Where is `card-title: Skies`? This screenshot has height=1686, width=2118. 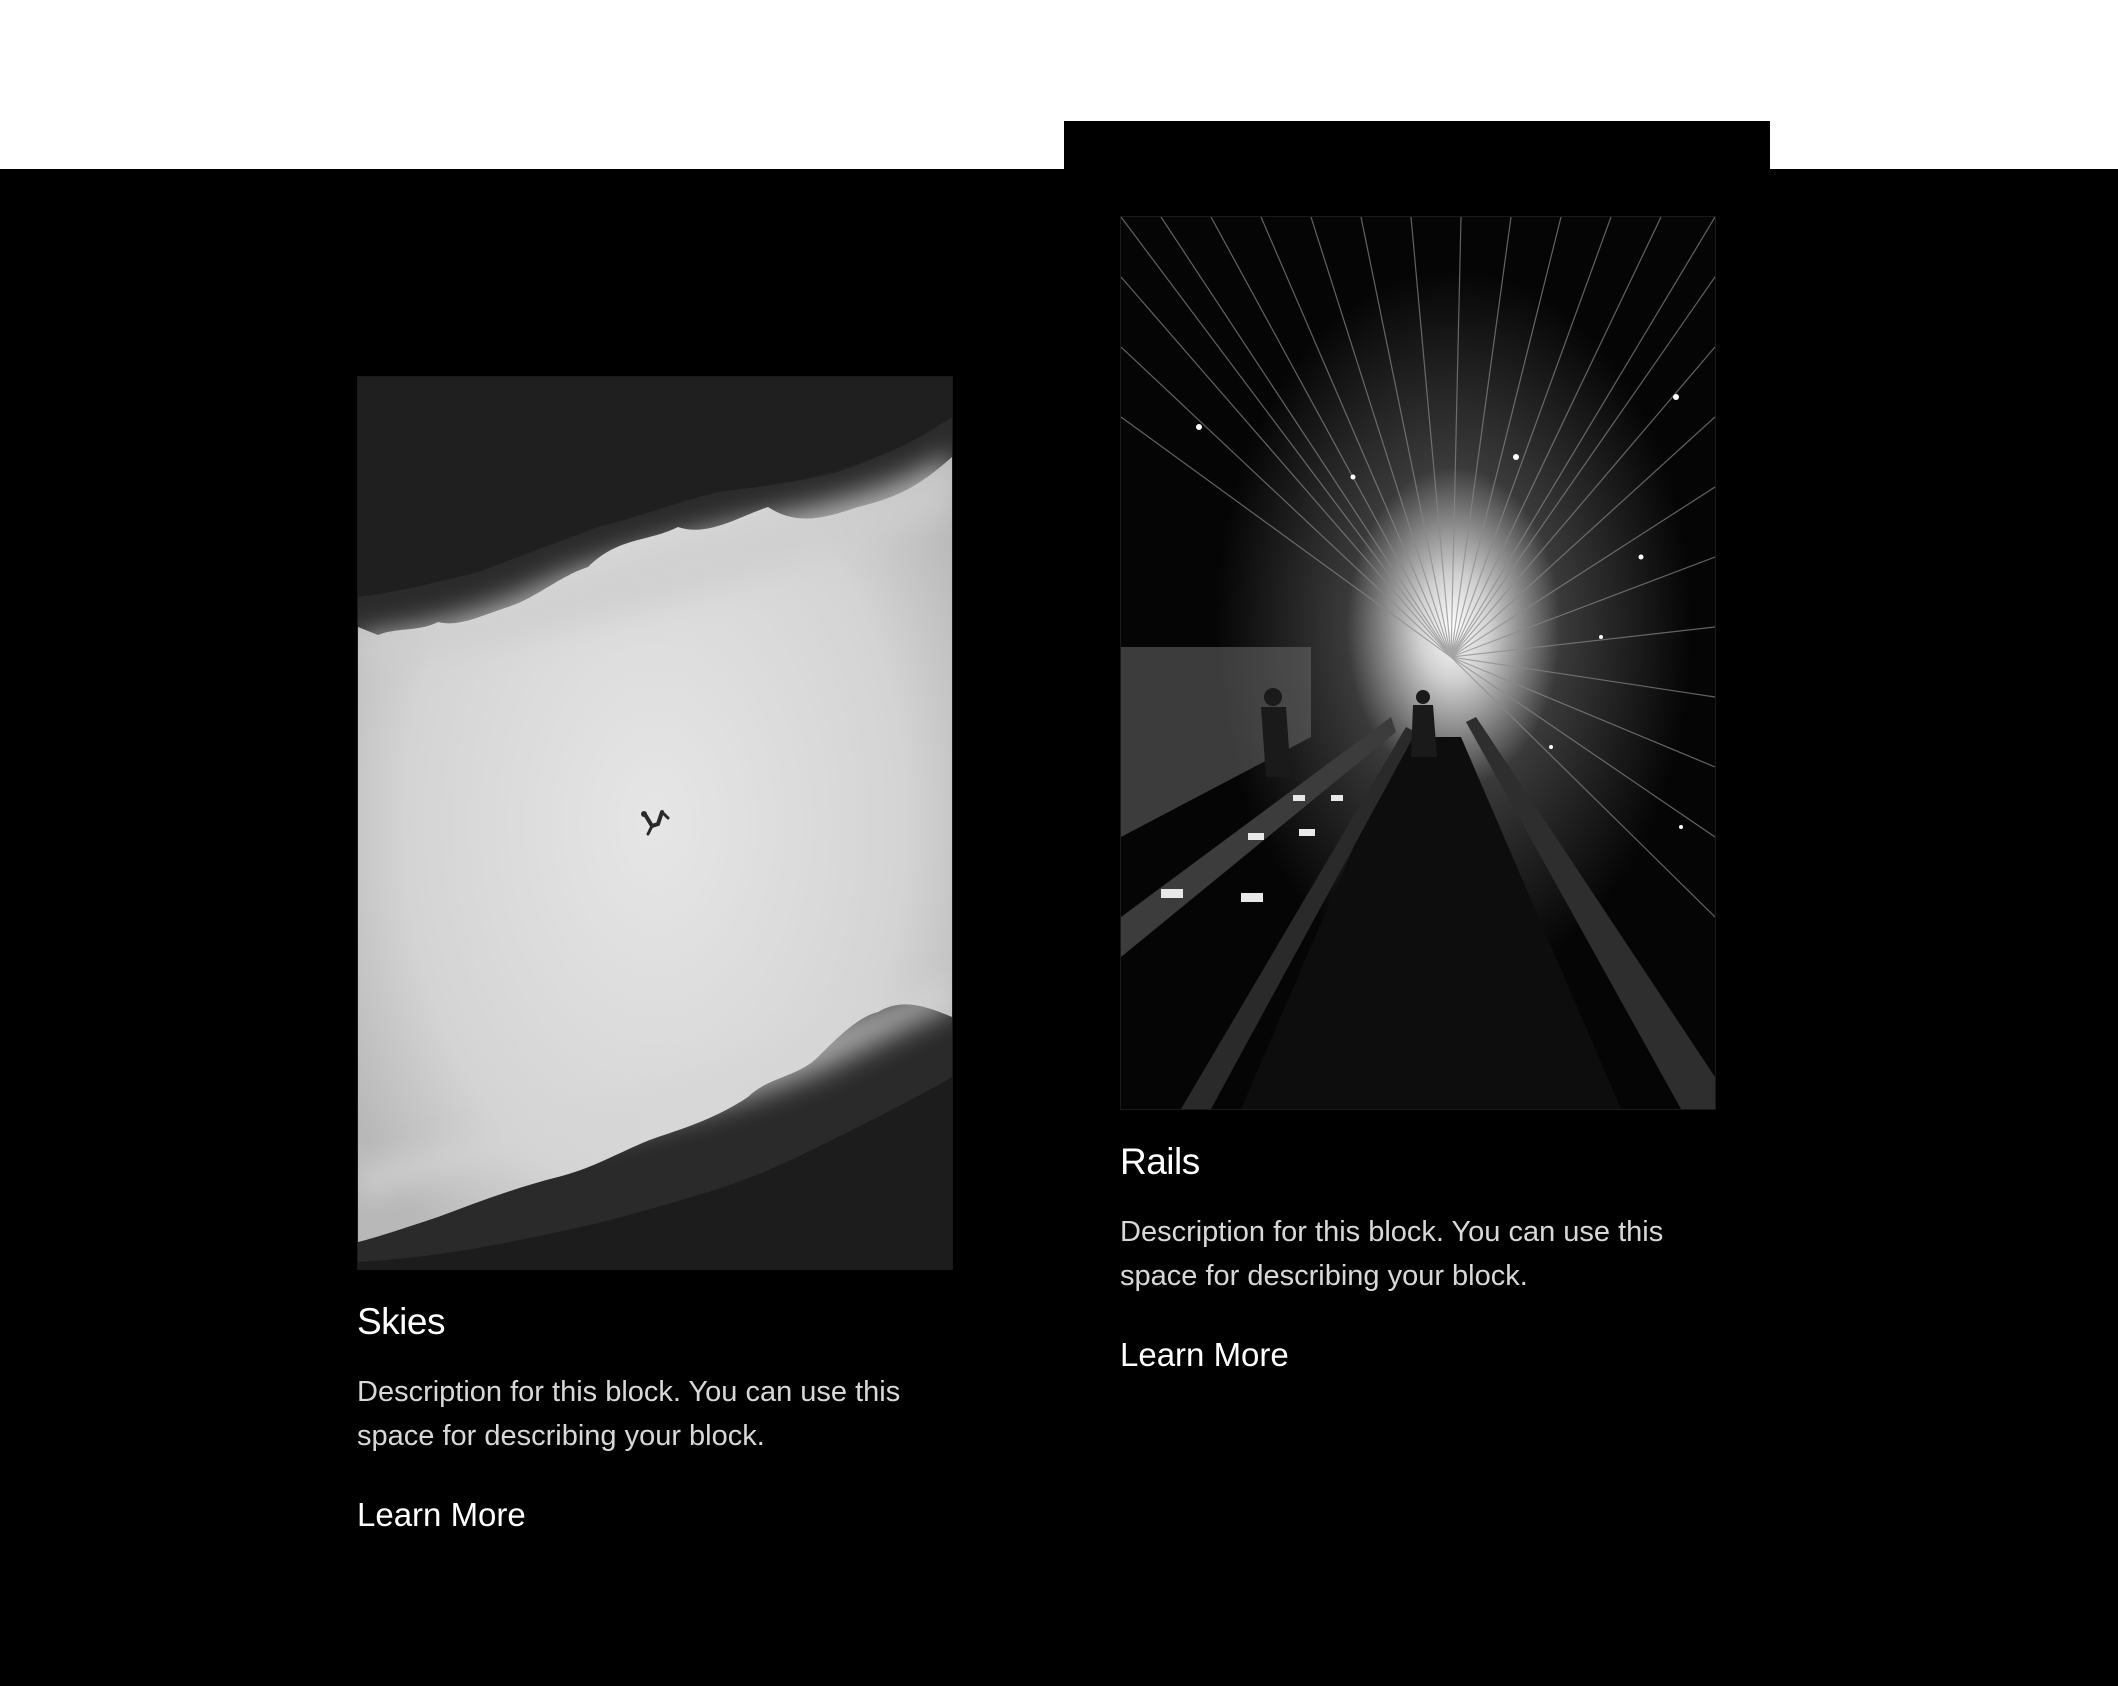 card-title: Skies is located at coordinates (401, 1321).